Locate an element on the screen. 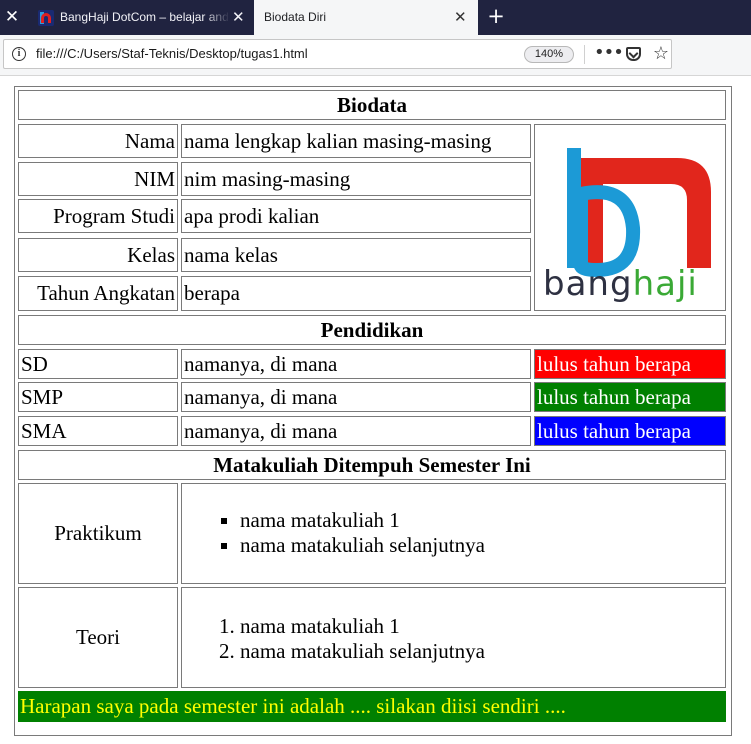 Image resolution: width=751 pixels, height=744 pixels. teori-label: Teori is located at coordinates (98, 637).